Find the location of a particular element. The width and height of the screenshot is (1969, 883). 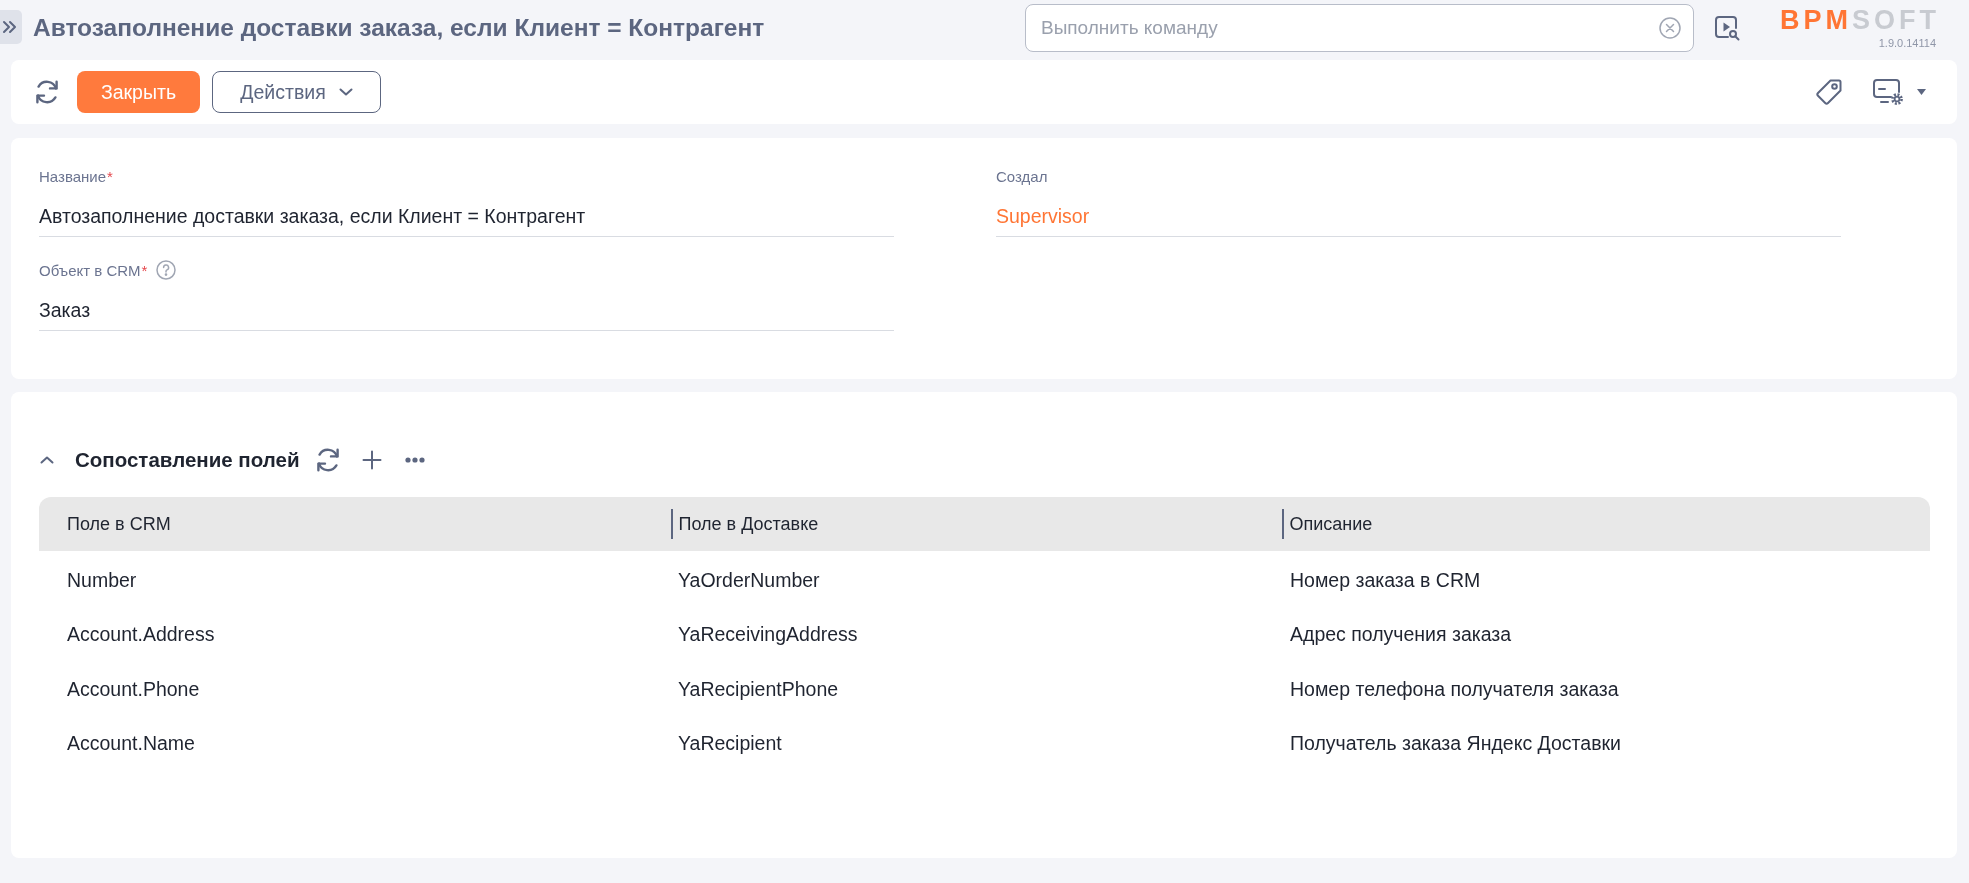

monitor-gear-icon is located at coordinates (1888, 92).